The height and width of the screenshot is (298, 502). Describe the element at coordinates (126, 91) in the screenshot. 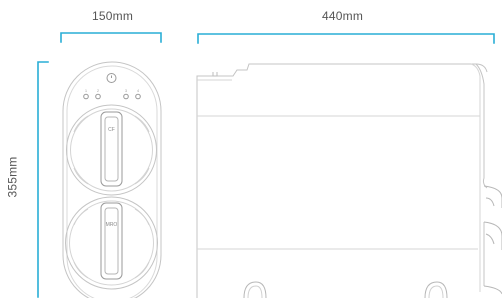

I see `indicator-label-3: 3` at that location.